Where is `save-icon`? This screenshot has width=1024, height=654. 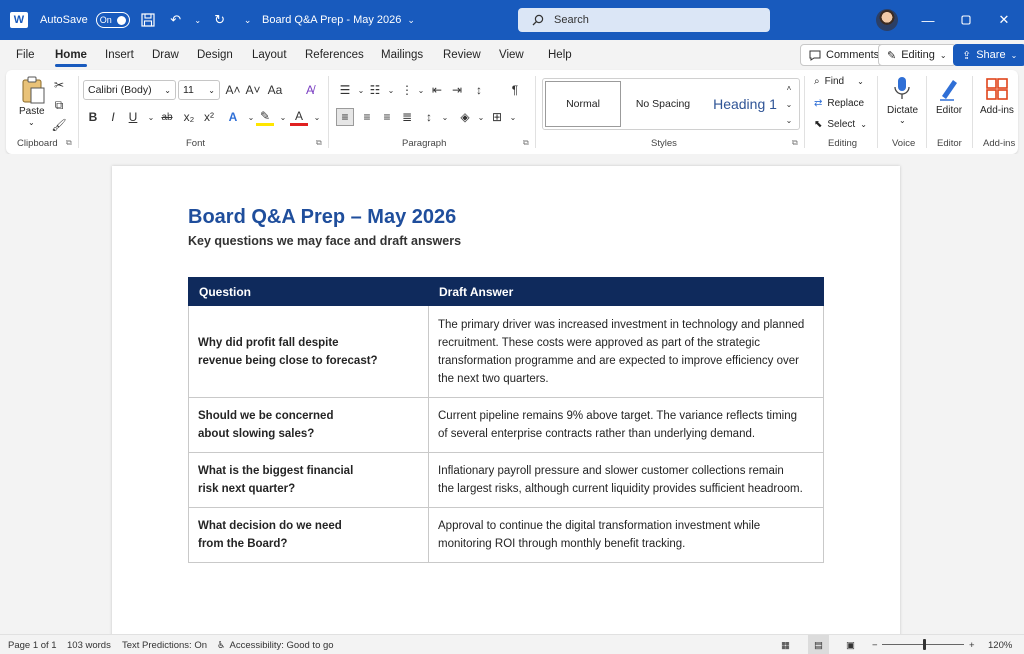
save-icon is located at coordinates (148, 20).